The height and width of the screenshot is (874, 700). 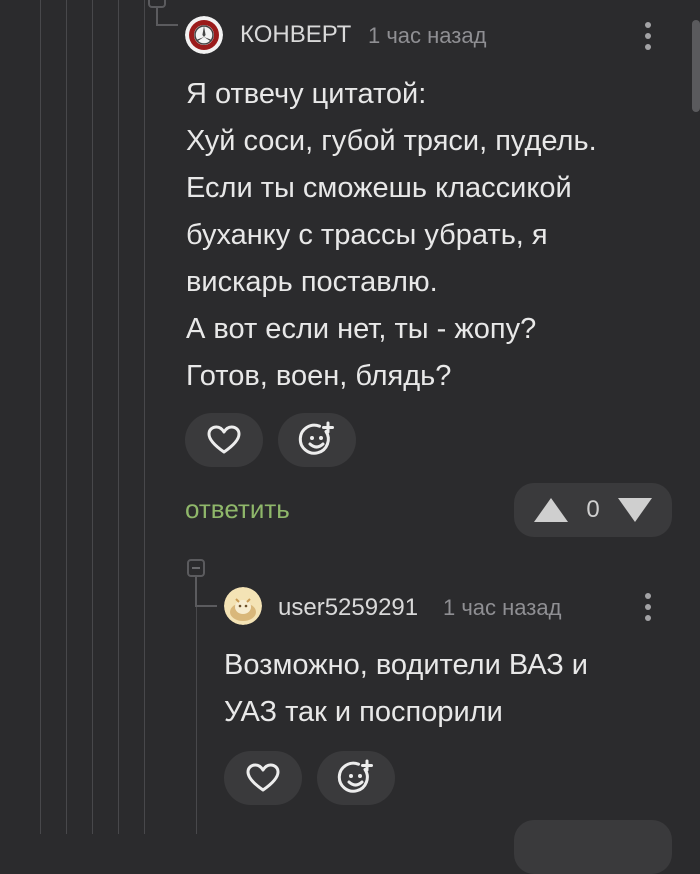 What do you see at coordinates (379, 188) in the screenshot?
I see `comment-line: Если ты сможешь классикой` at bounding box center [379, 188].